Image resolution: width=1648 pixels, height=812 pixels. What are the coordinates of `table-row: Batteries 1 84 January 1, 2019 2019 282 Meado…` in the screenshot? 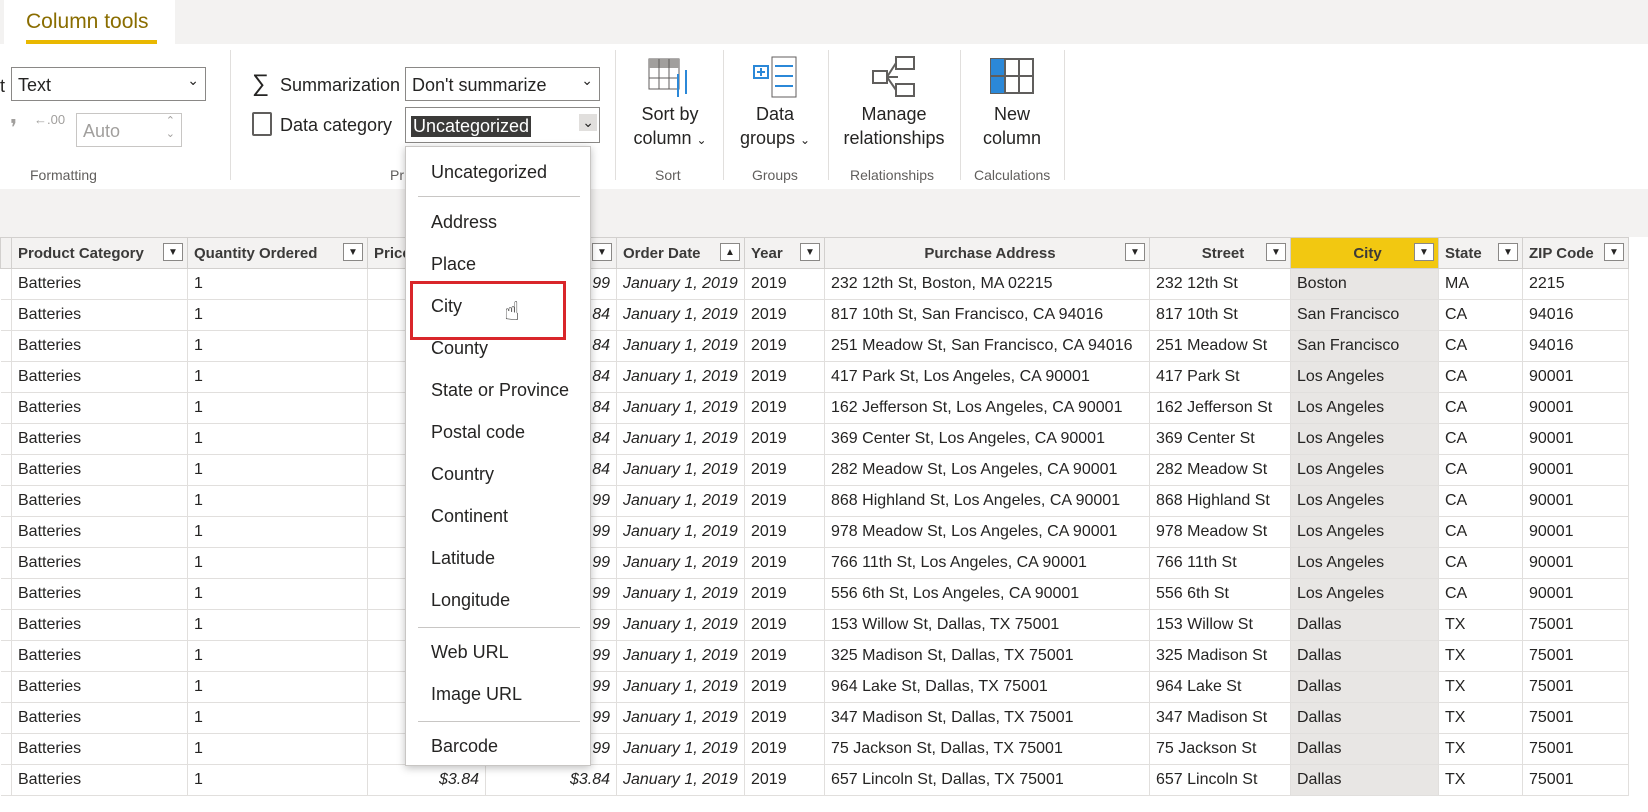 It's located at (814, 470).